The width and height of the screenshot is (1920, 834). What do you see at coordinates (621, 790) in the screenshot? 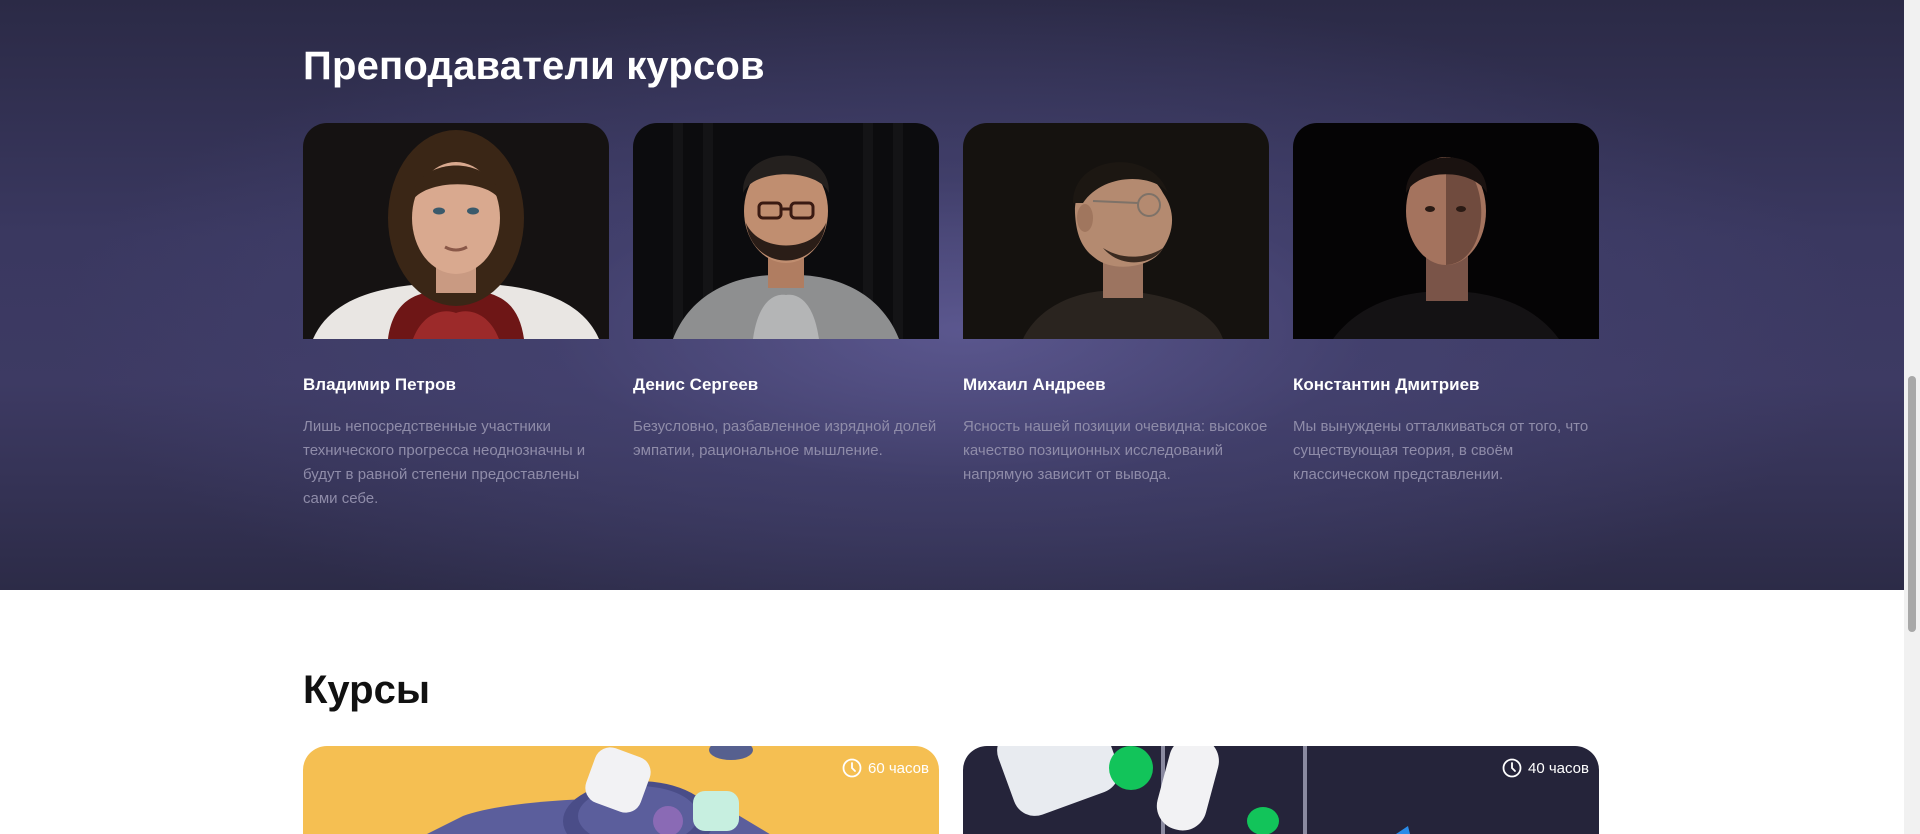
I see `course-card: 60 часов` at bounding box center [621, 790].